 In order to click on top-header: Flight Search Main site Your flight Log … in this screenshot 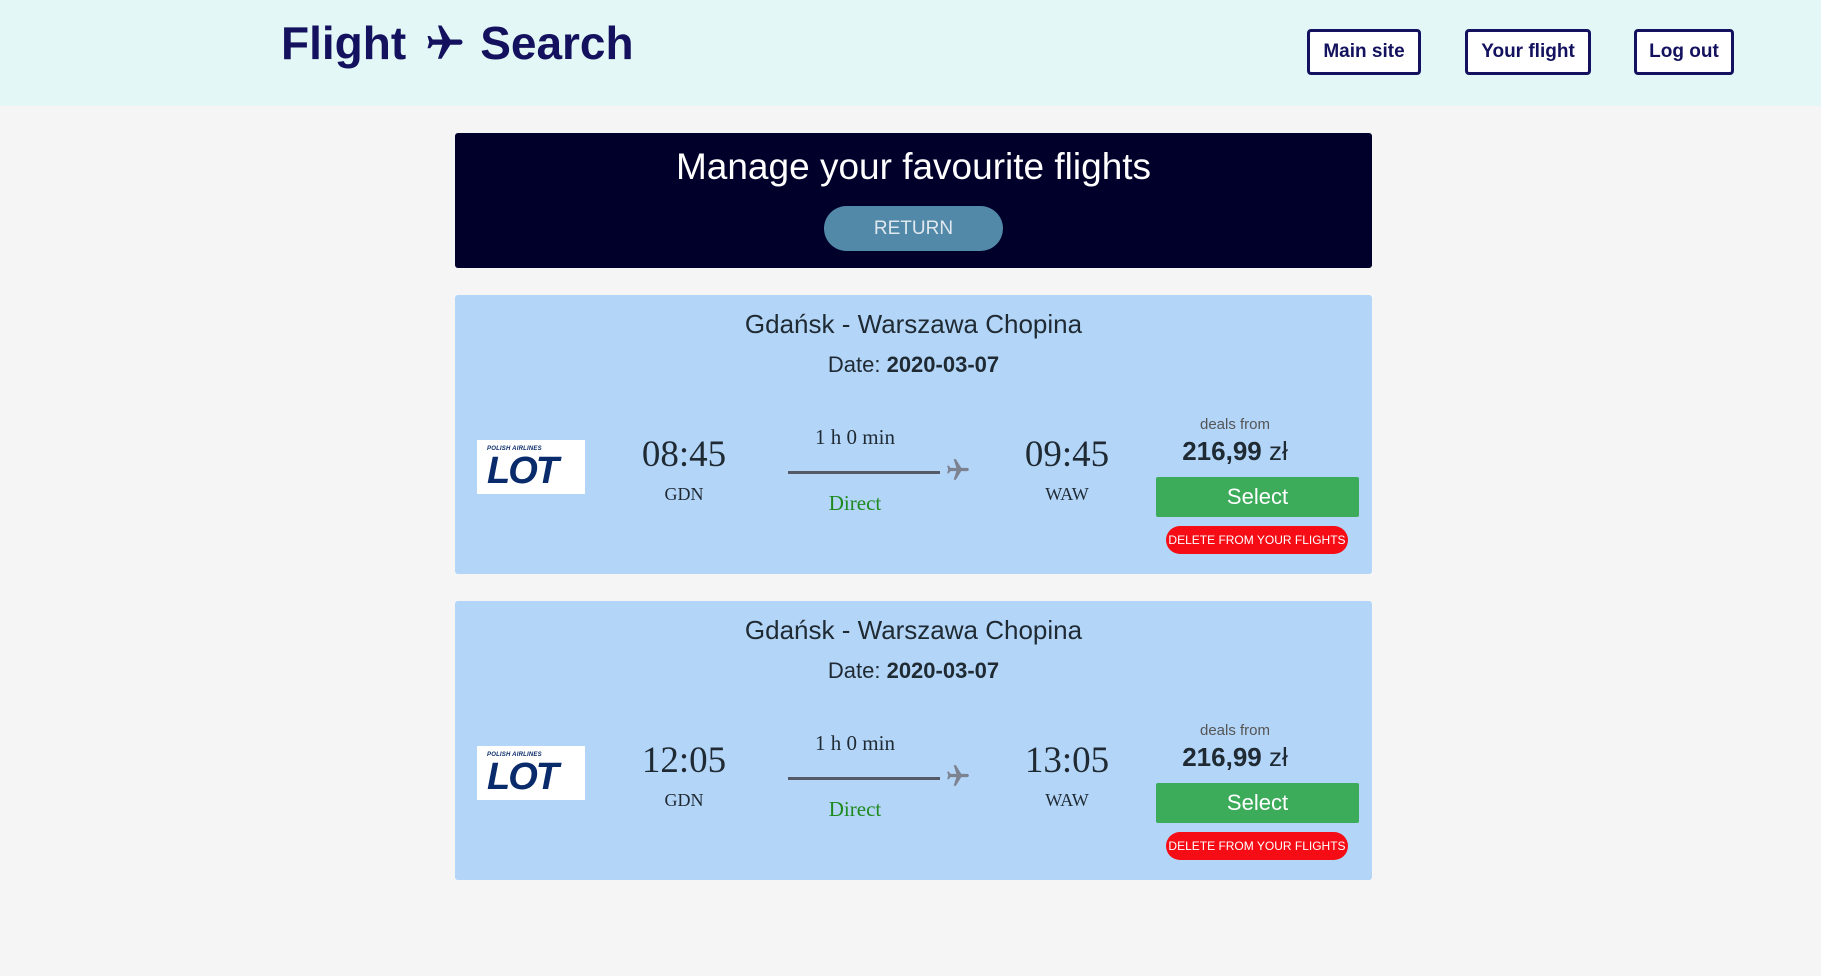, I will do `click(910, 53)`.